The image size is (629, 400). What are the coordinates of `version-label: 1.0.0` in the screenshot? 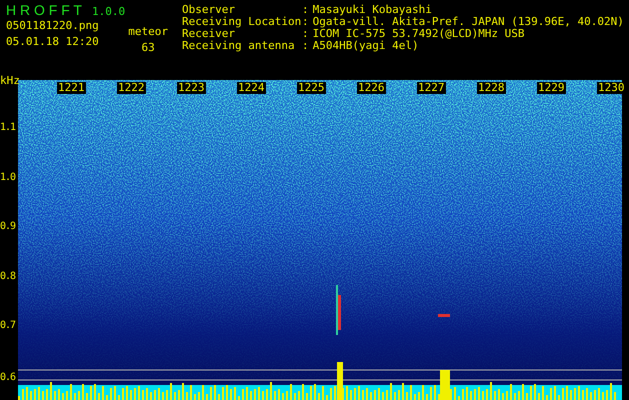 It's located at (109, 11).